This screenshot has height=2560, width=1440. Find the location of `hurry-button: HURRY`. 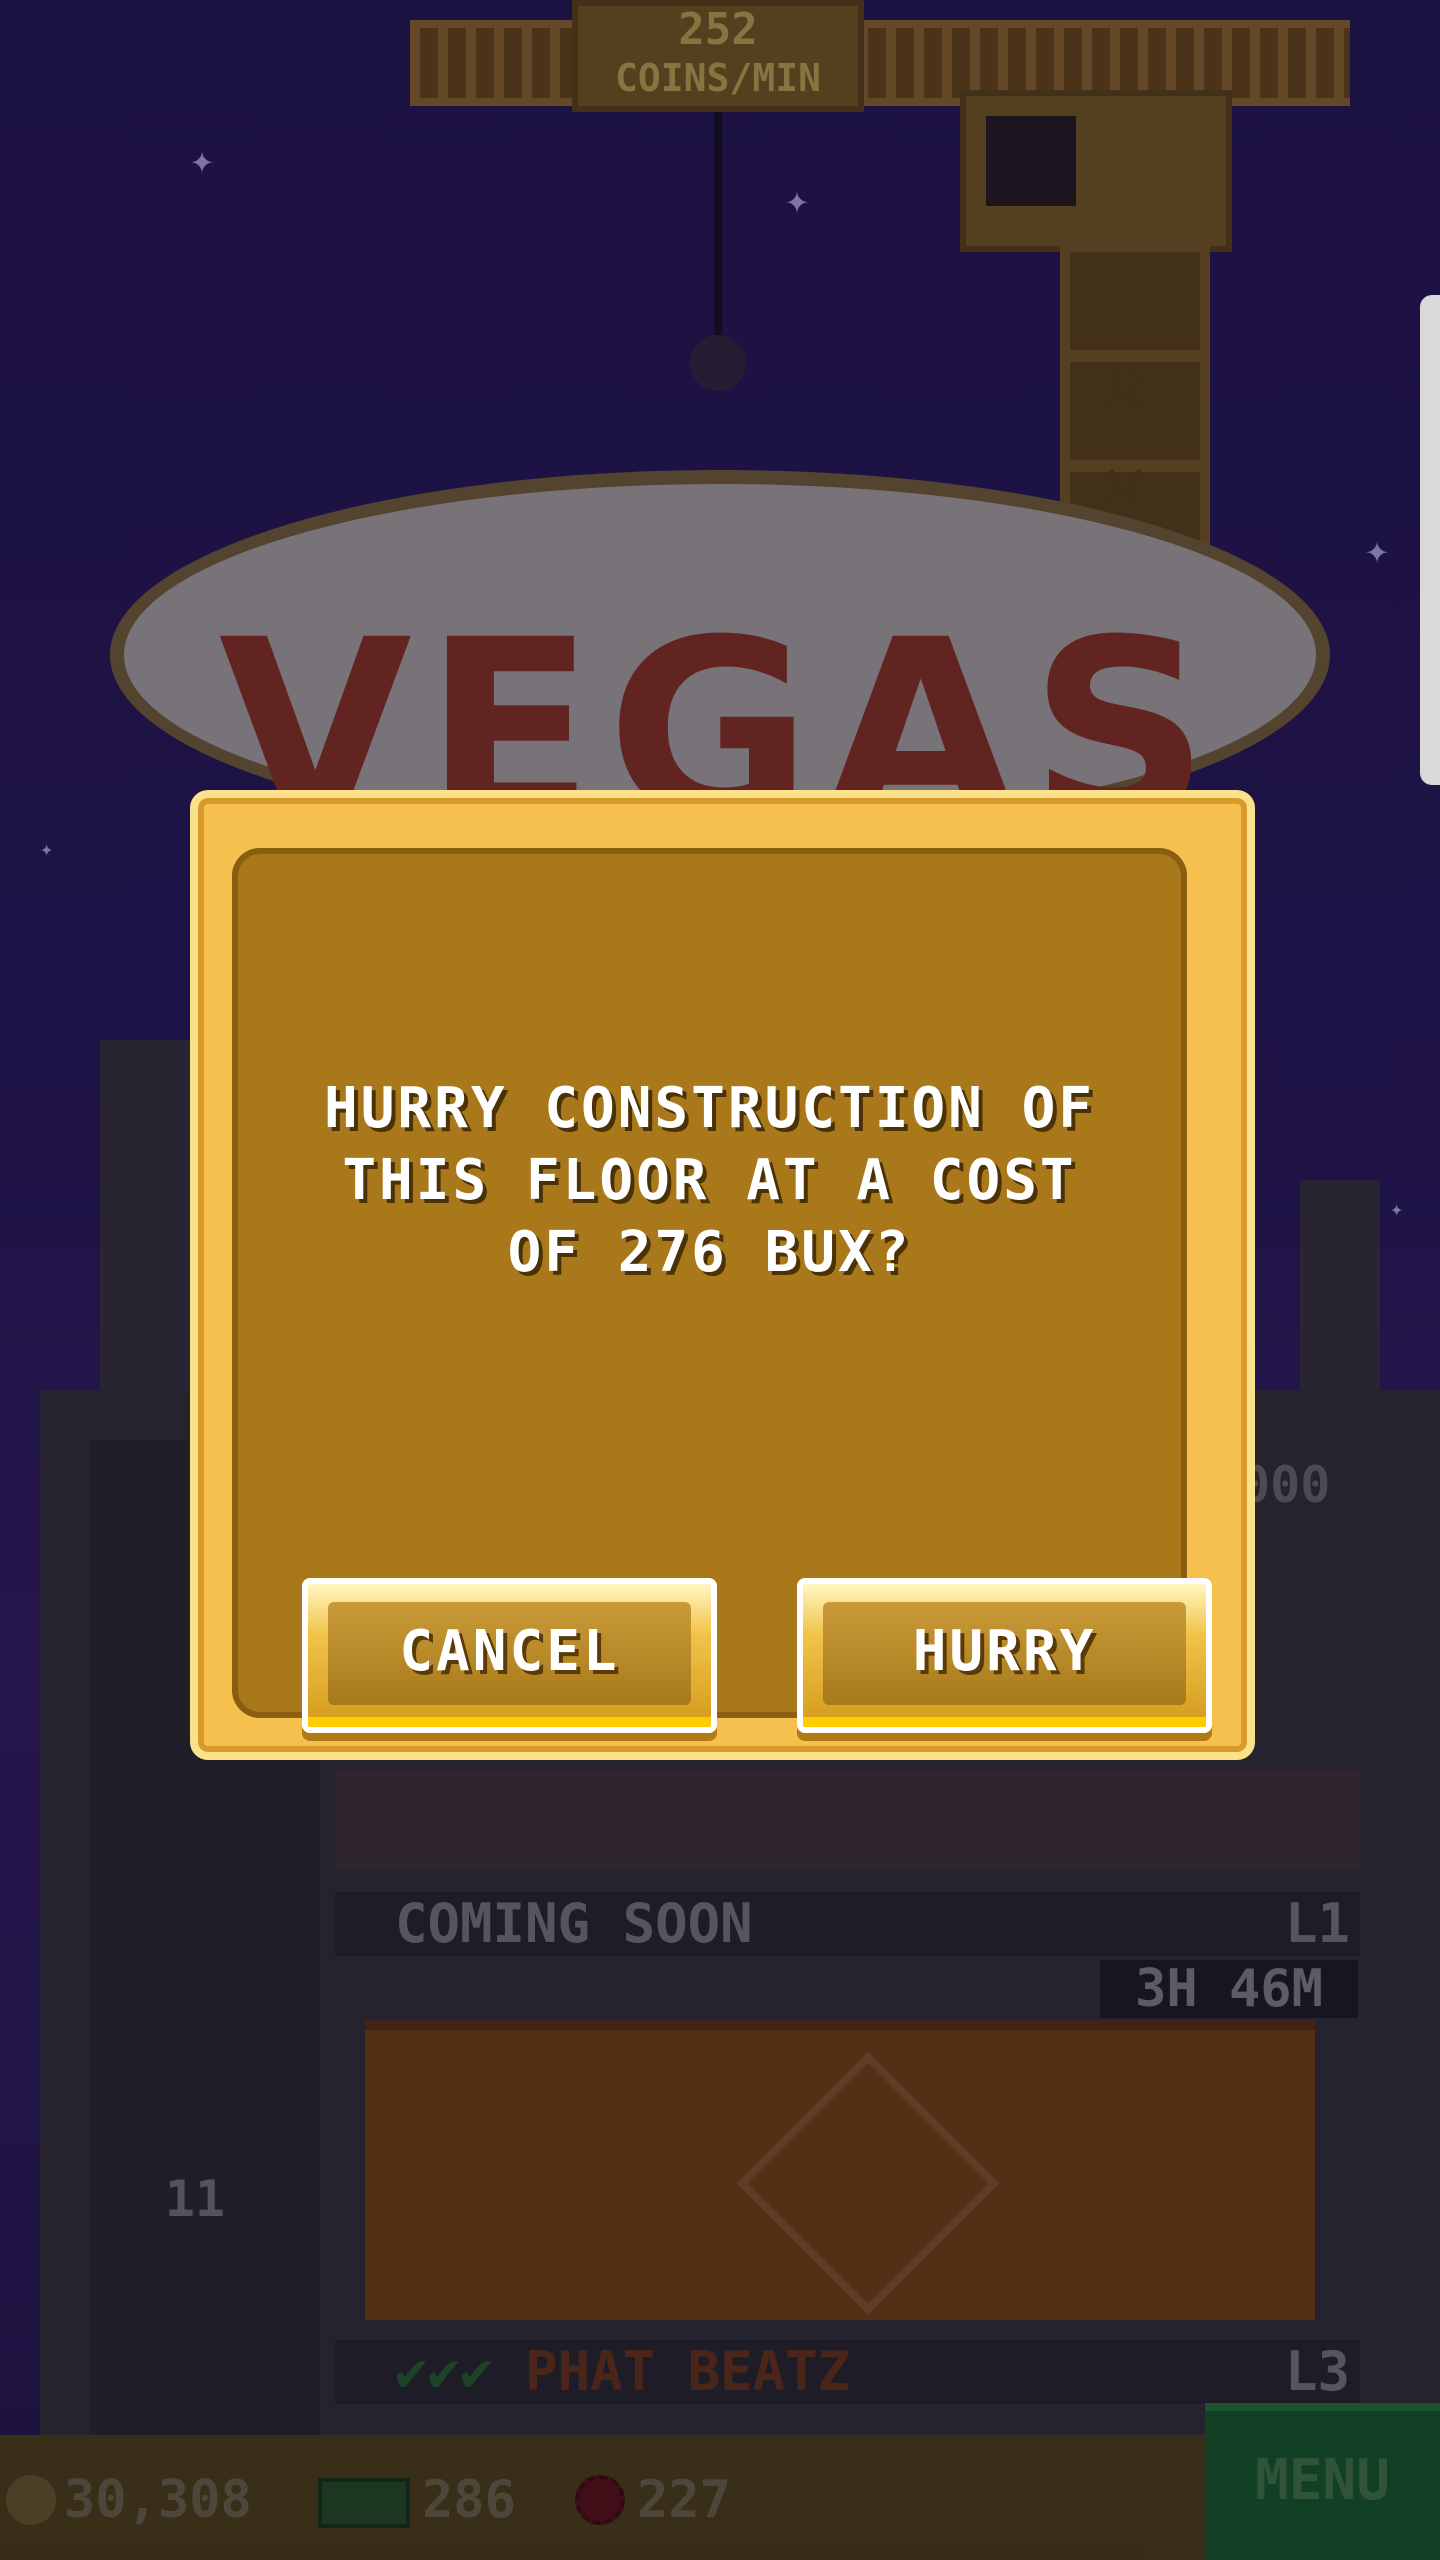

hurry-button: HURRY is located at coordinates (1004, 1655).